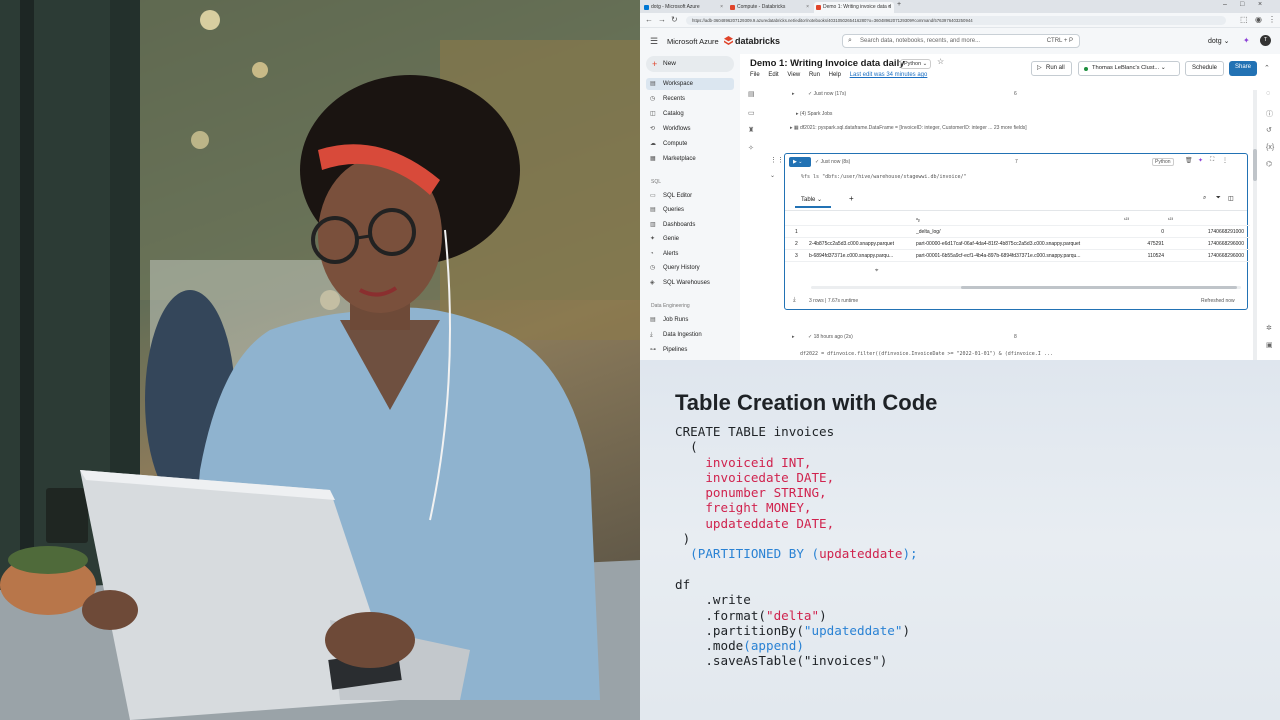  Describe the element at coordinates (1205, 68) in the screenshot. I see `schedule-button: Schedule` at that location.